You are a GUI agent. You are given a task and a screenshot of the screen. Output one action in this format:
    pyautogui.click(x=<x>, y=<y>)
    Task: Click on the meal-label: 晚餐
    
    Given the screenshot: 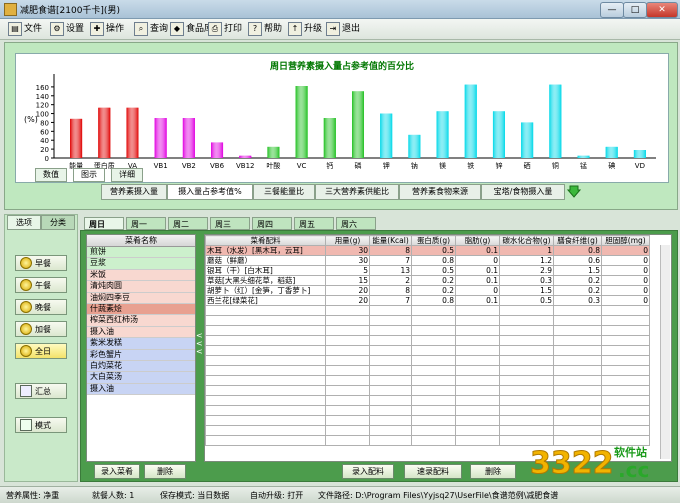 What is the action you would take?
    pyautogui.click(x=43, y=307)
    